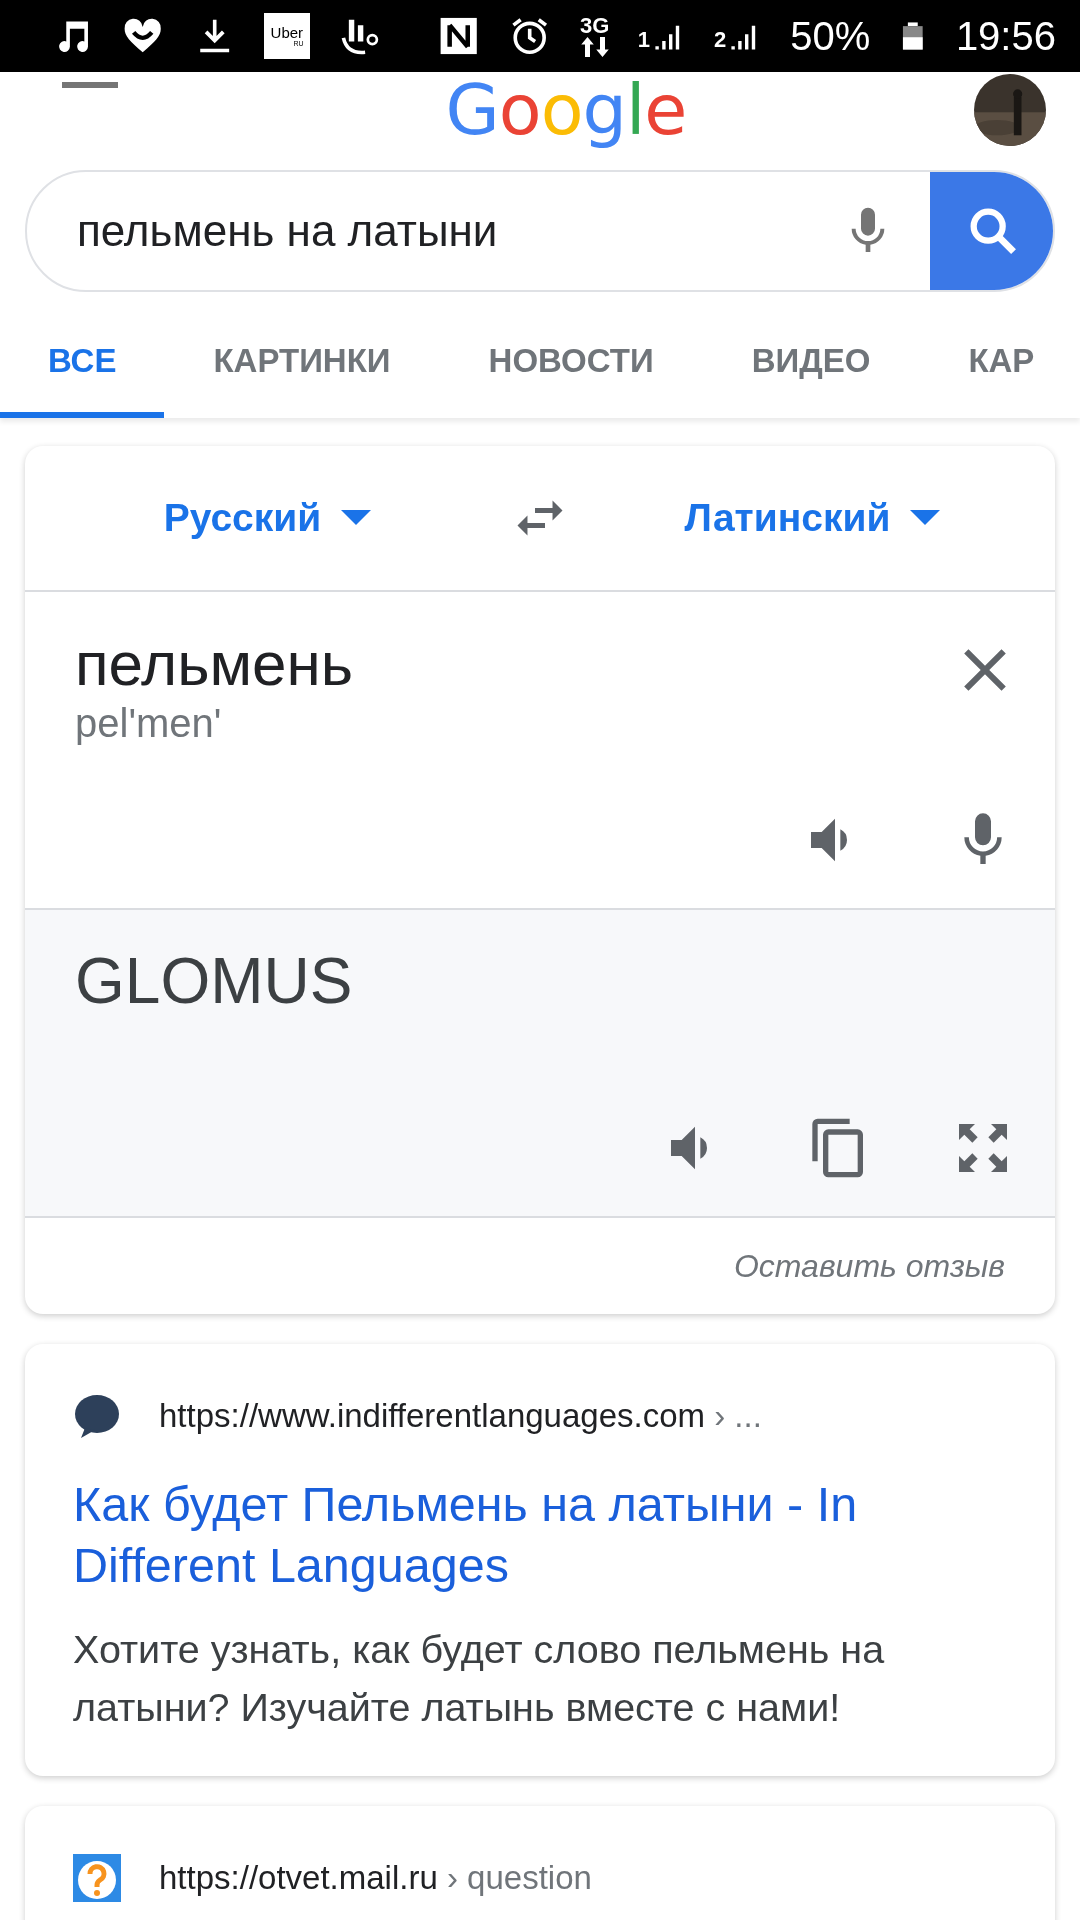 The width and height of the screenshot is (1080, 1920). I want to click on result-title-link: Как будет Пельмень на латыни - In Different Languages, so click(540, 1535).